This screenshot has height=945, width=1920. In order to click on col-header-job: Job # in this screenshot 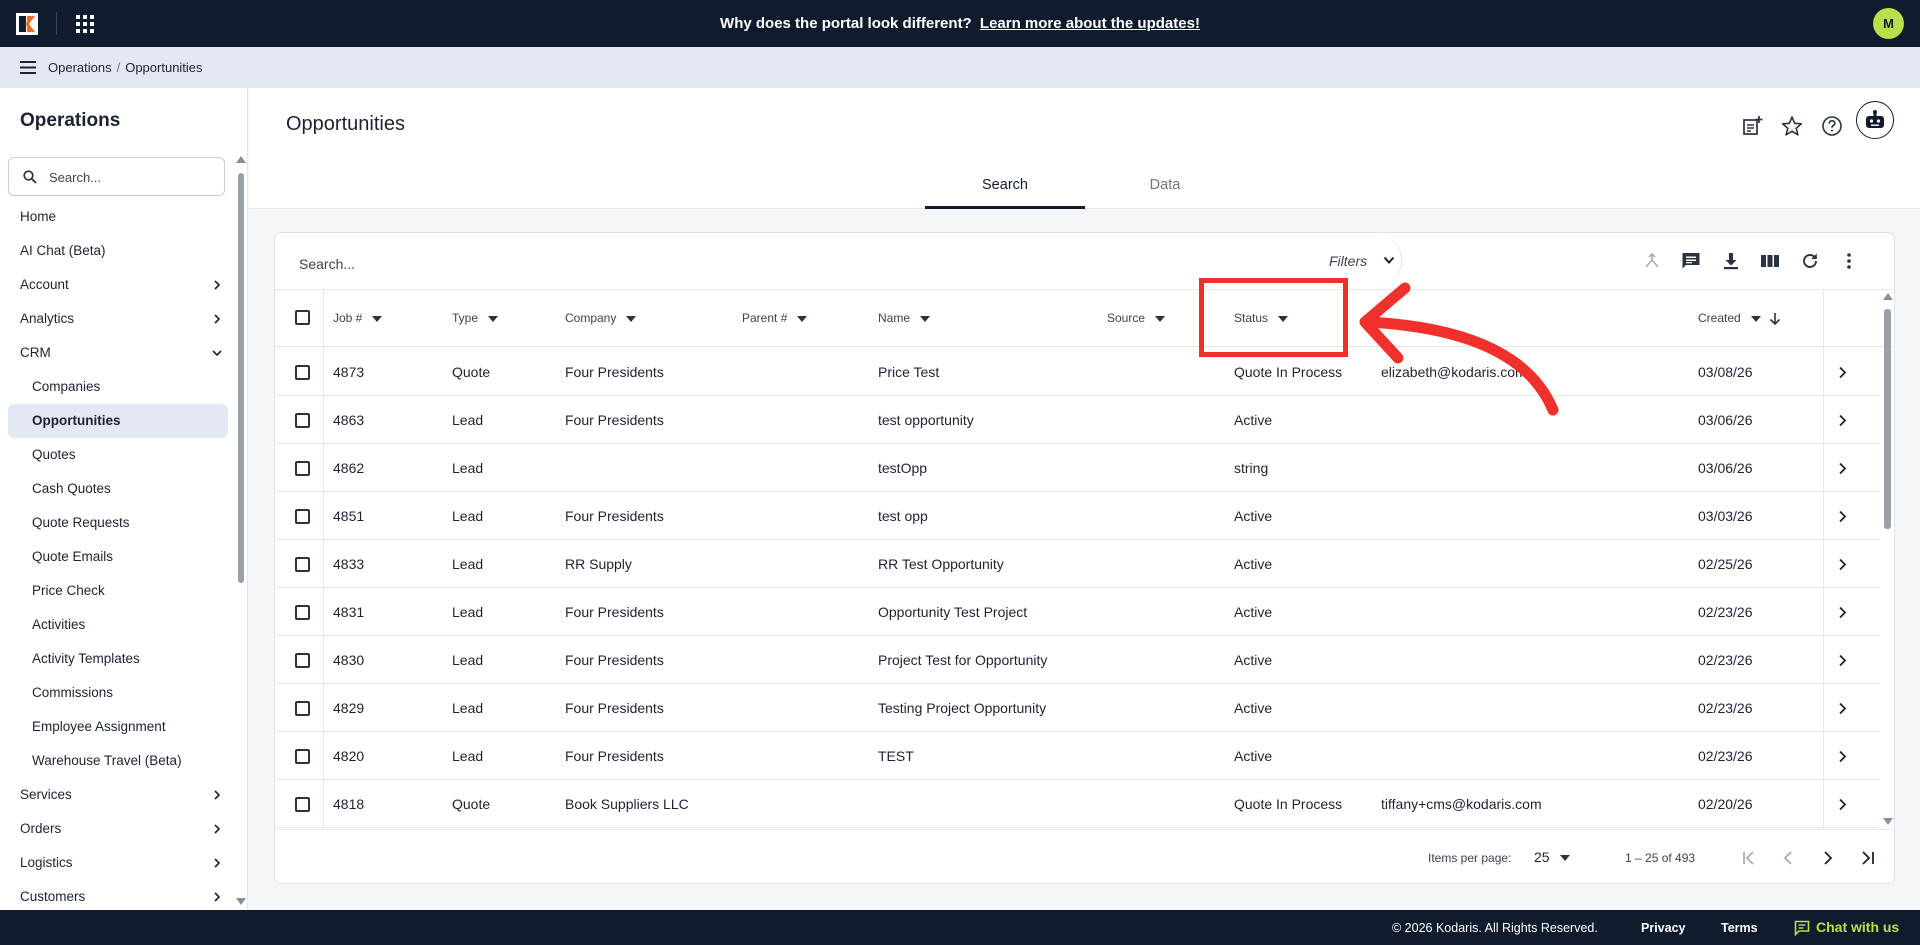, I will do `click(358, 318)`.